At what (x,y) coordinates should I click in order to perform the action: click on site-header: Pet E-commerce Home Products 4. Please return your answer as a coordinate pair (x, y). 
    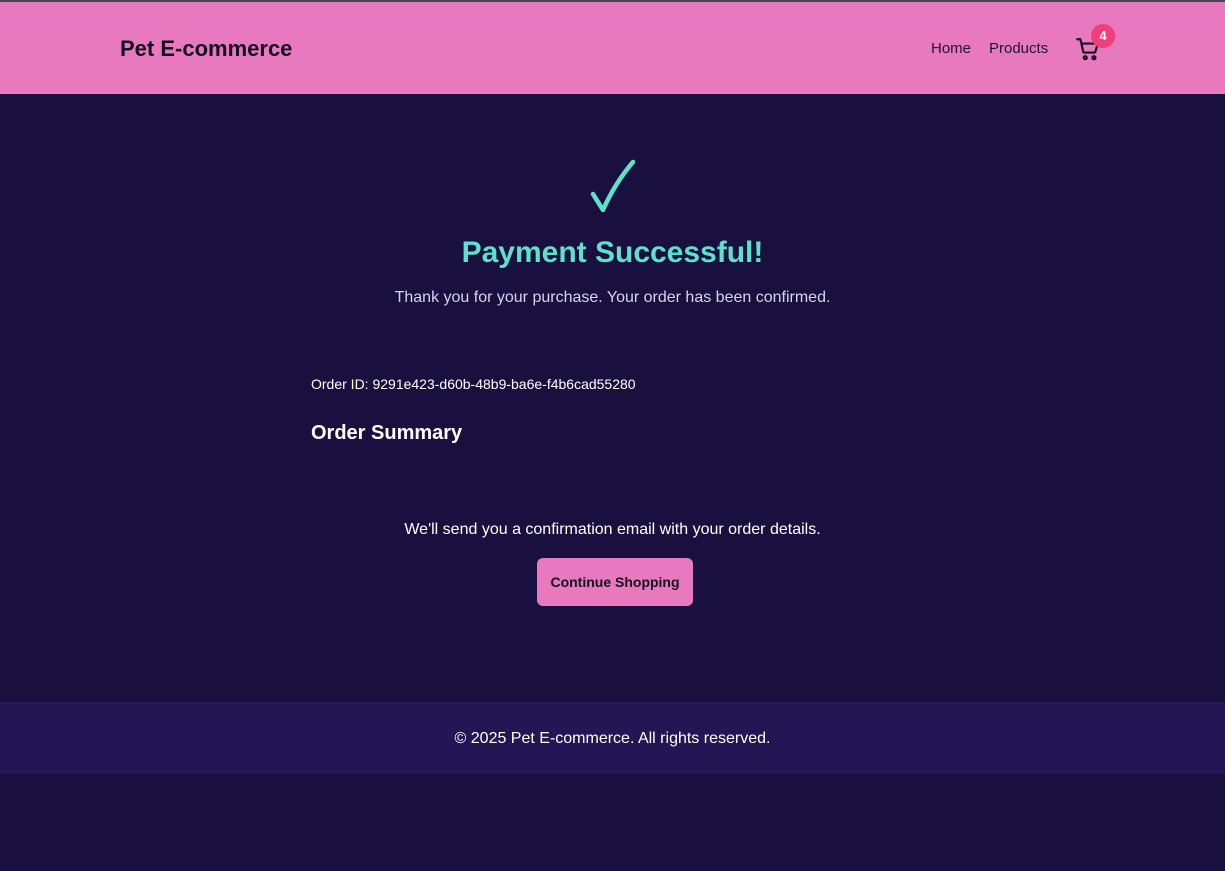
    Looking at the image, I should click on (612, 48).